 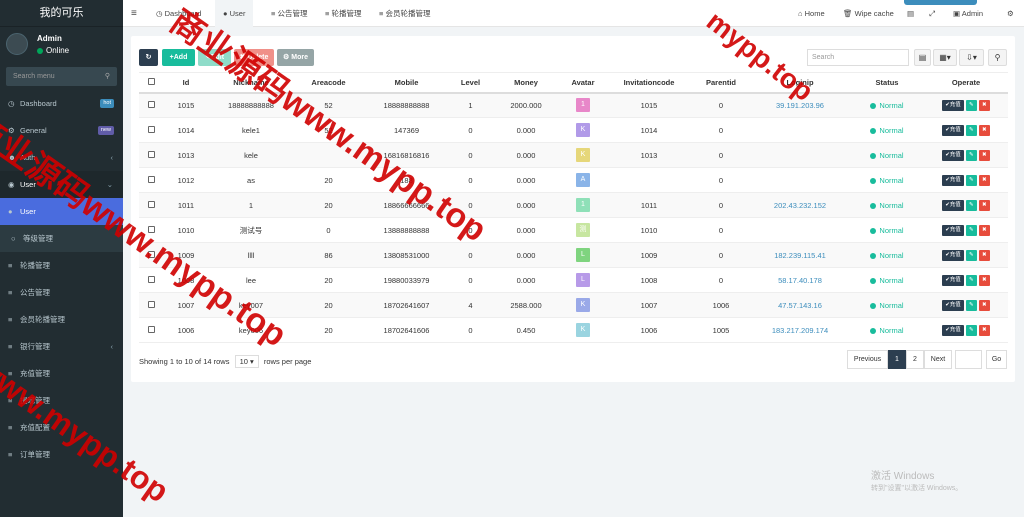 I want to click on table-row: 1012 as 20 188 0 0.000 A 0 Normal ✔充值 ✎ ✖, so click(x=573, y=180).